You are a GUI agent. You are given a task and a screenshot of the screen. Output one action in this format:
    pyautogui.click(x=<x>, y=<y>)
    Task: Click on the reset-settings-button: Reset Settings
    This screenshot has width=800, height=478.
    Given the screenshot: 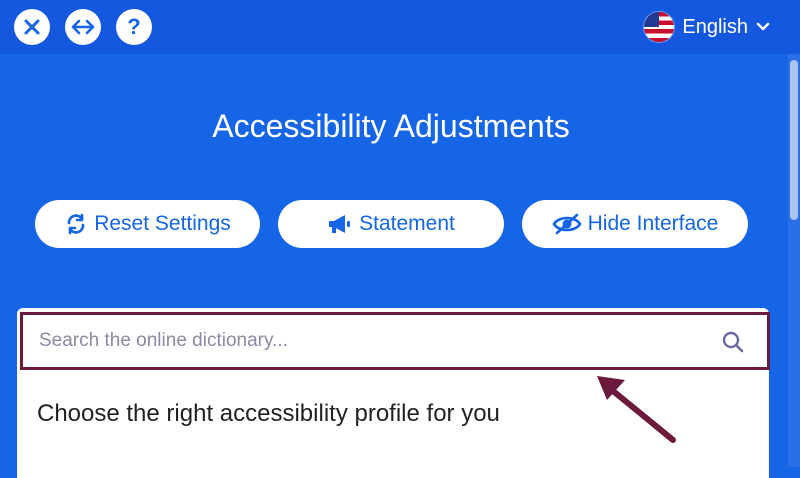 What is the action you would take?
    pyautogui.click(x=147, y=224)
    